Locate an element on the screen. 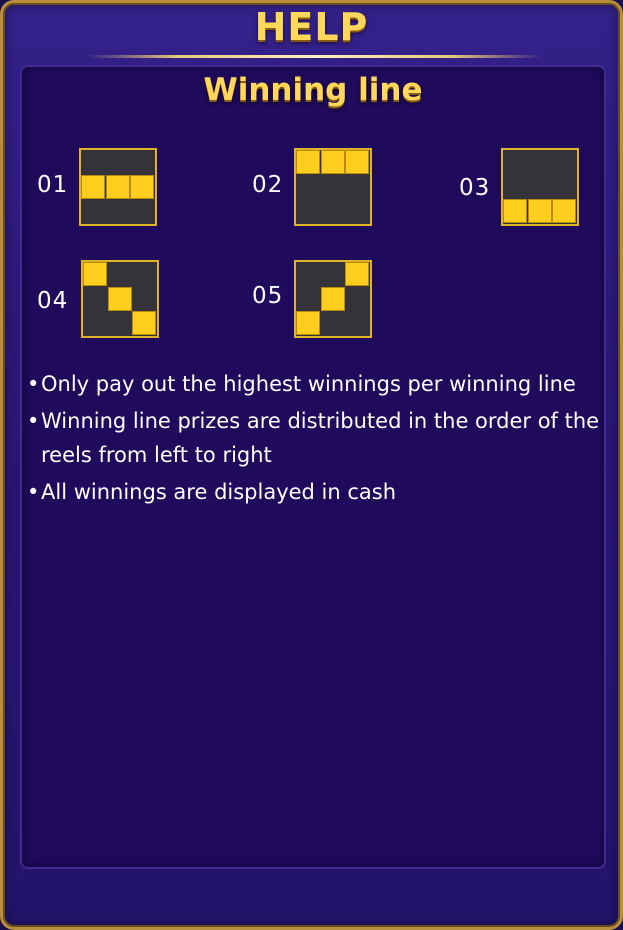 Image resolution: width=623 pixels, height=930 pixels. title-divider is located at coordinates (314, 56).